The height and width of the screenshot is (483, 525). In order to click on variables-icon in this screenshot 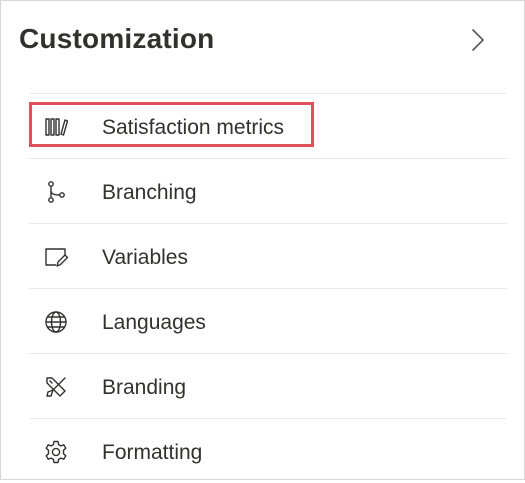, I will do `click(56, 257)`.